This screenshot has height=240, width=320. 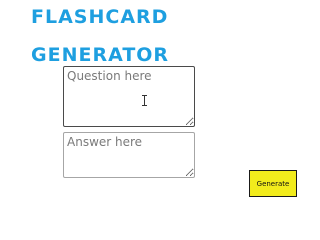 I want to click on text-cursor-icon, so click(x=144, y=100).